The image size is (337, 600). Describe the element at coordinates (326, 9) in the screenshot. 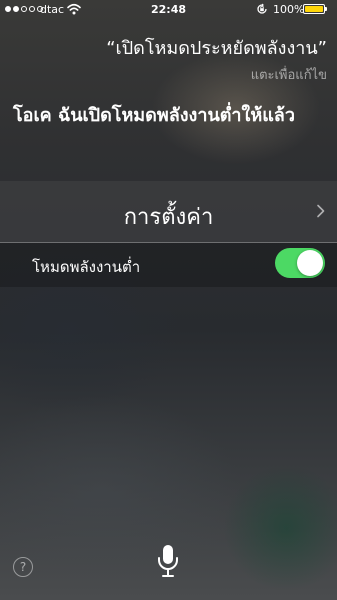

I see `battery-nub` at that location.